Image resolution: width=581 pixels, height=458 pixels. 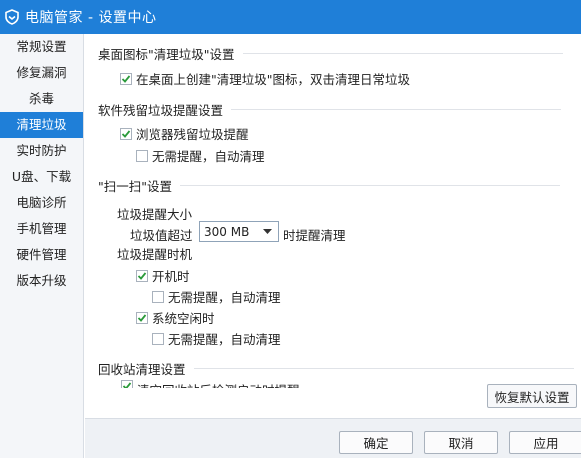 I want to click on section-residual: 软件残留垃圾提醒设置, so click(x=330, y=109).